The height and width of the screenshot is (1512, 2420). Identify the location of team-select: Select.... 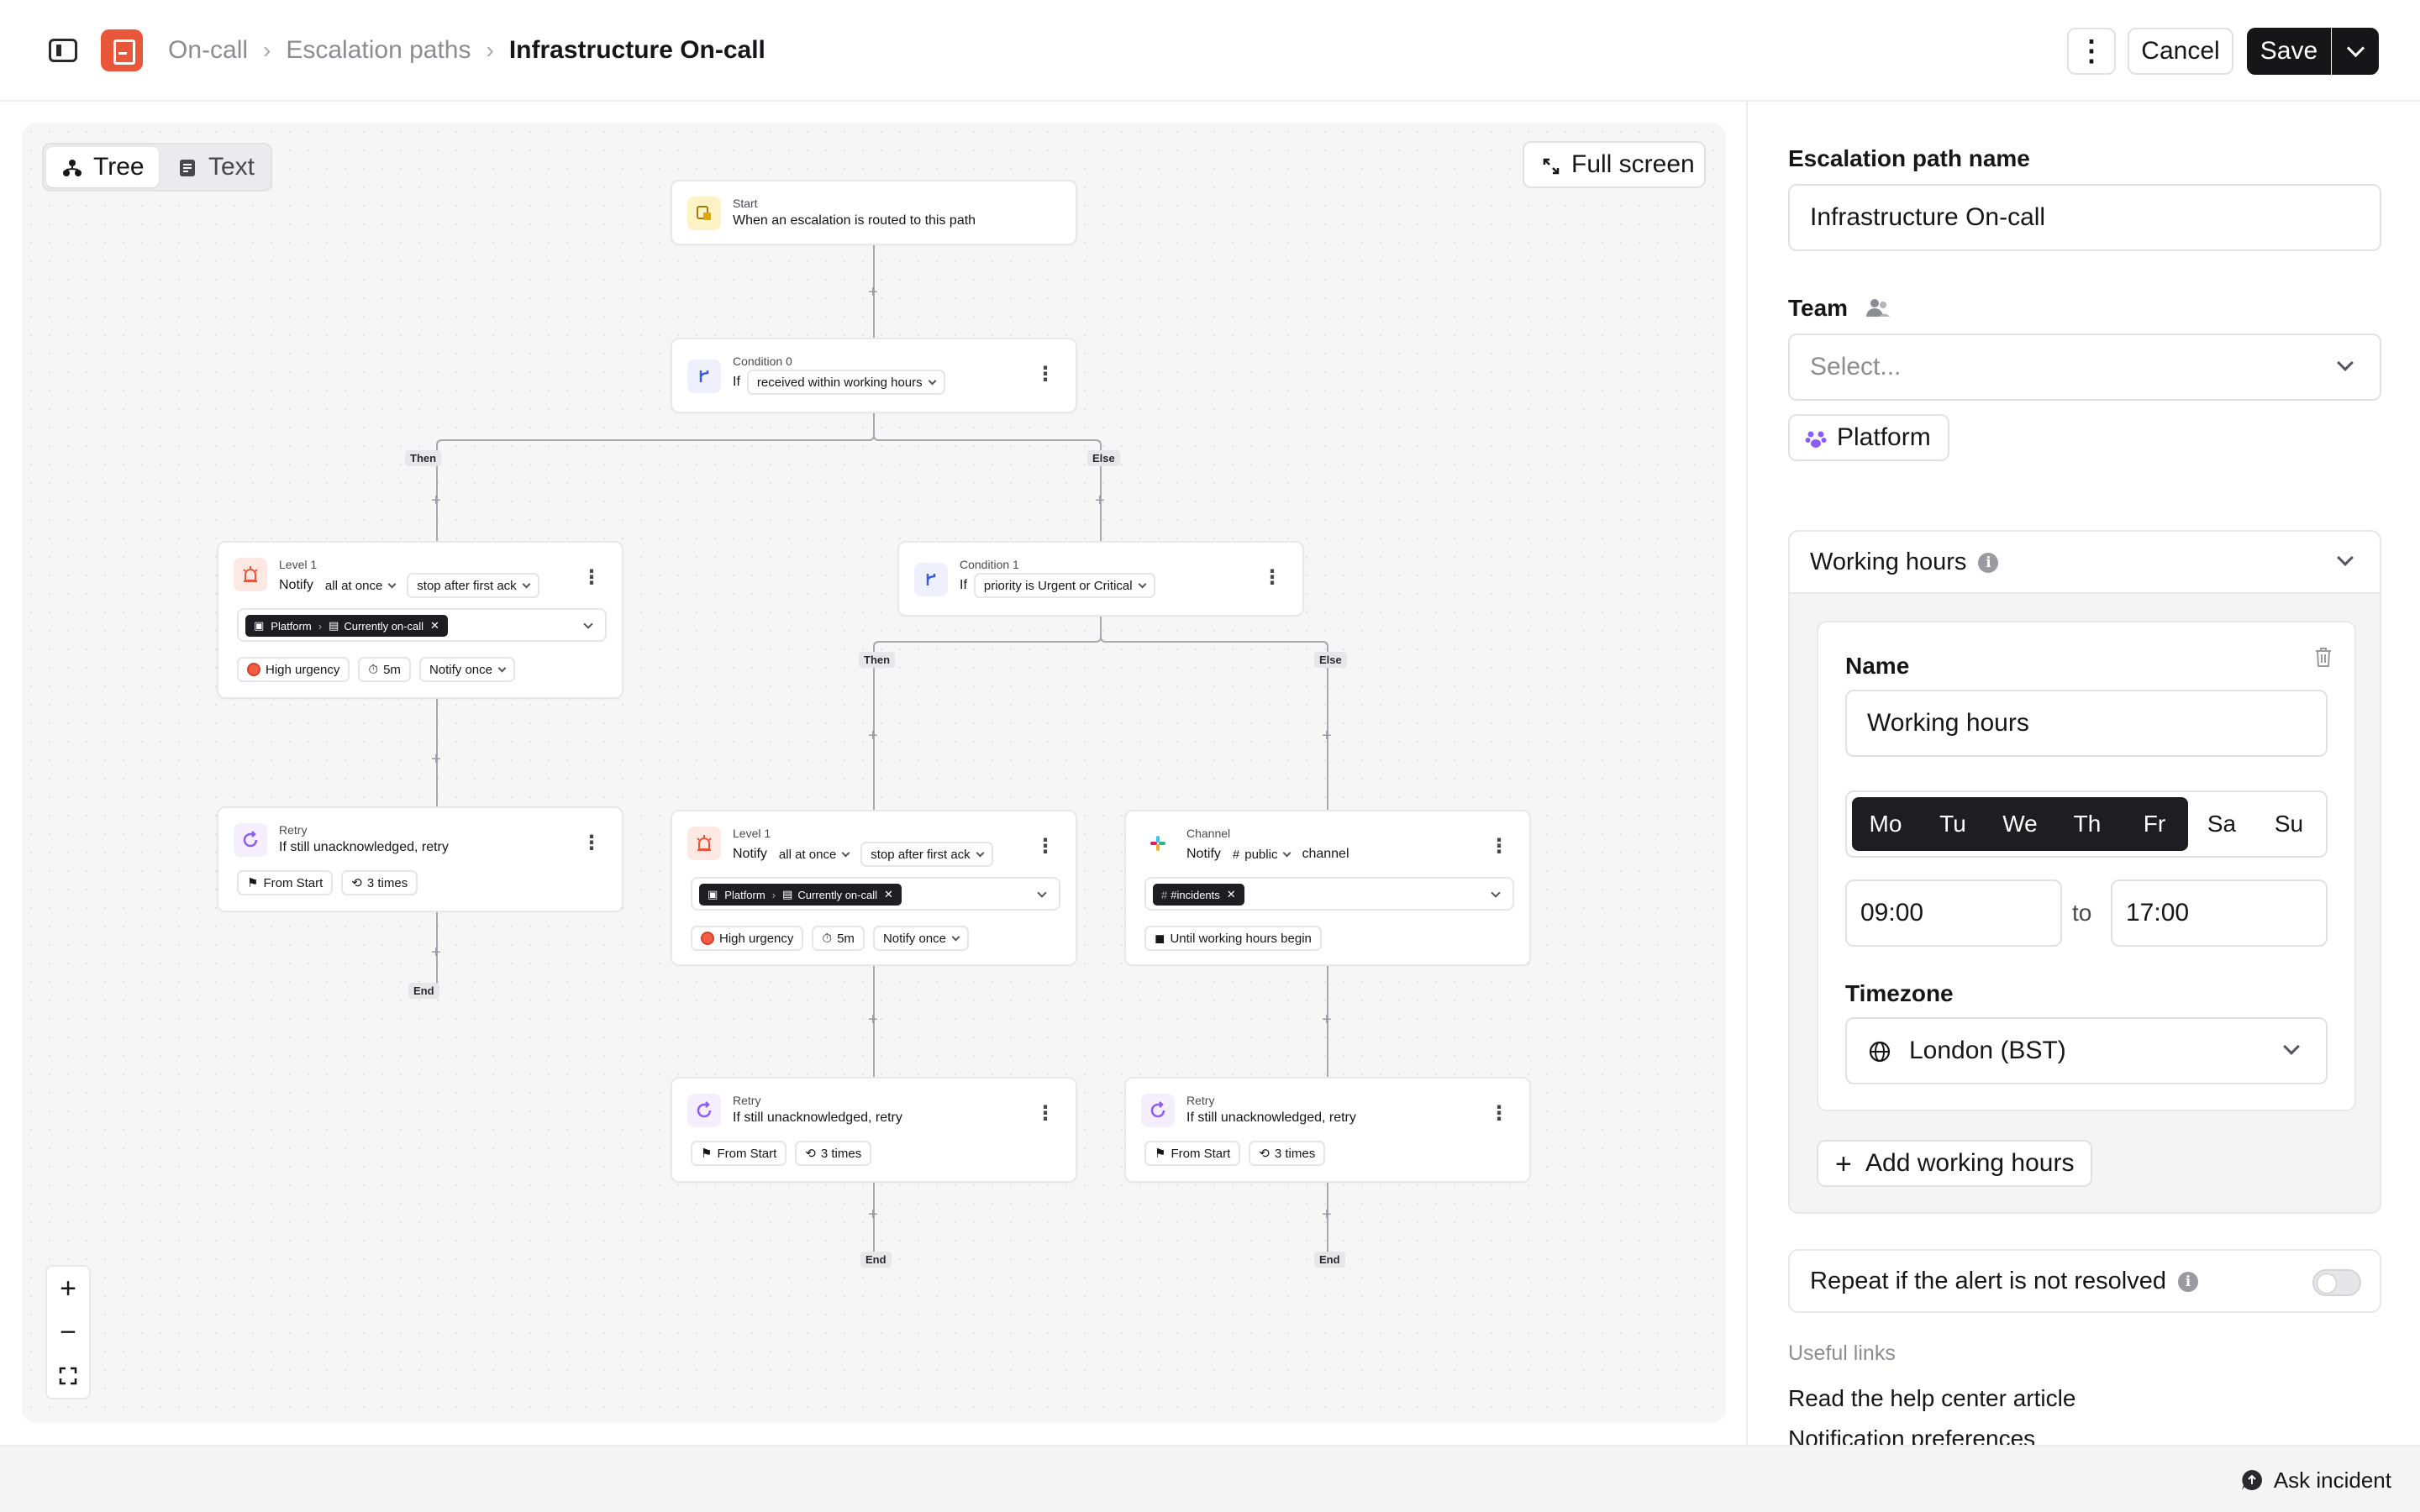
(2085, 367).